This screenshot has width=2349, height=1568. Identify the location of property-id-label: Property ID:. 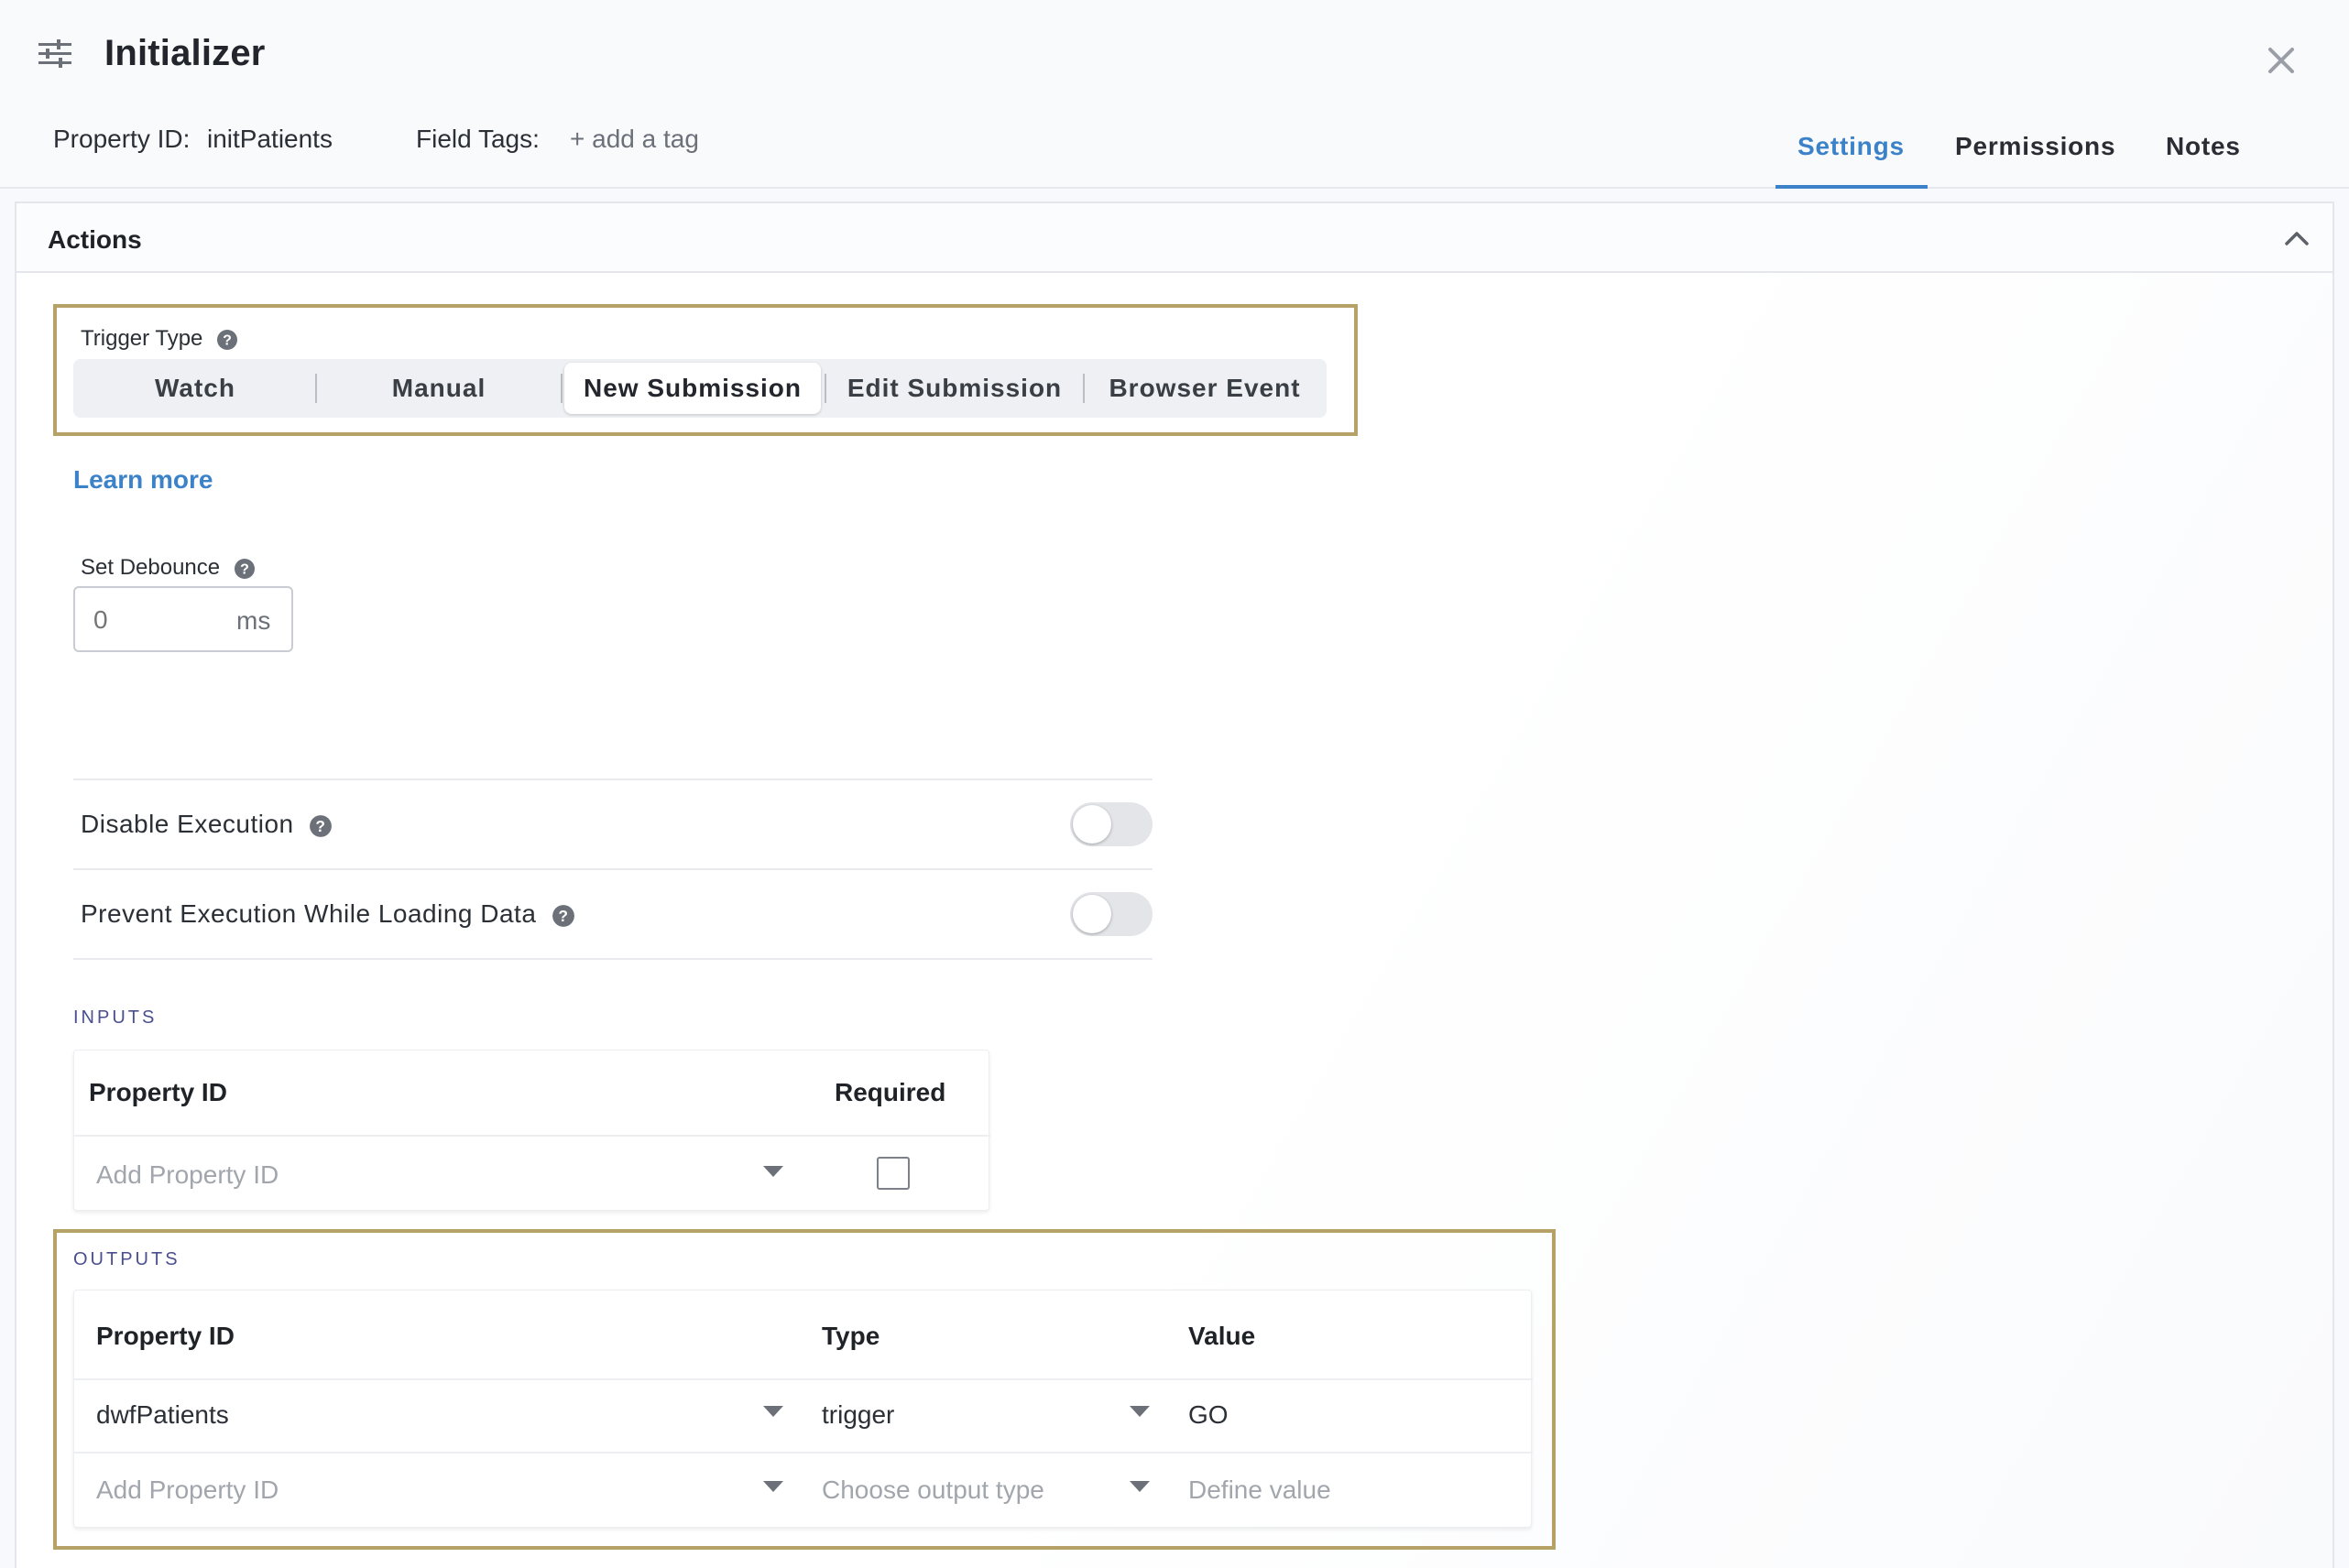
(122, 139).